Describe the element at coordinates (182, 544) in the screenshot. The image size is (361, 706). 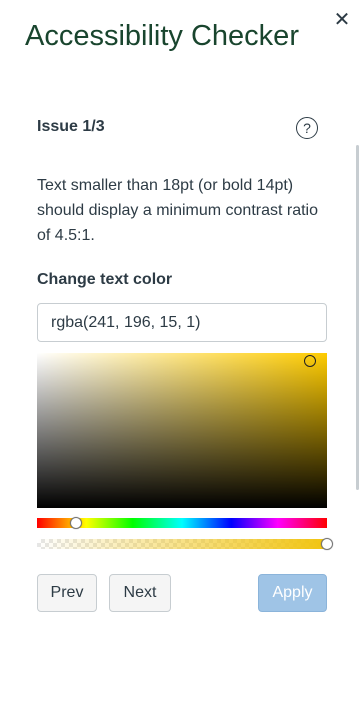
I see `alpha-gradient` at that location.